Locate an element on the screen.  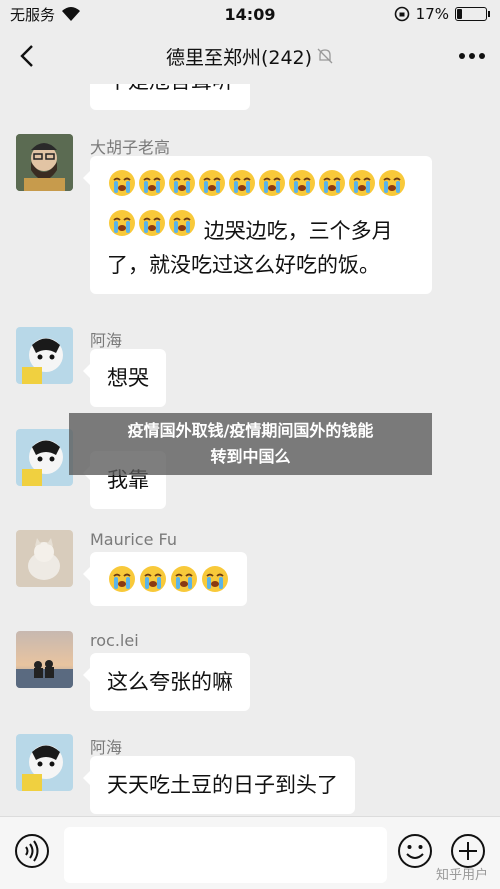
sender-name: roc.lei is located at coordinates (114, 640).